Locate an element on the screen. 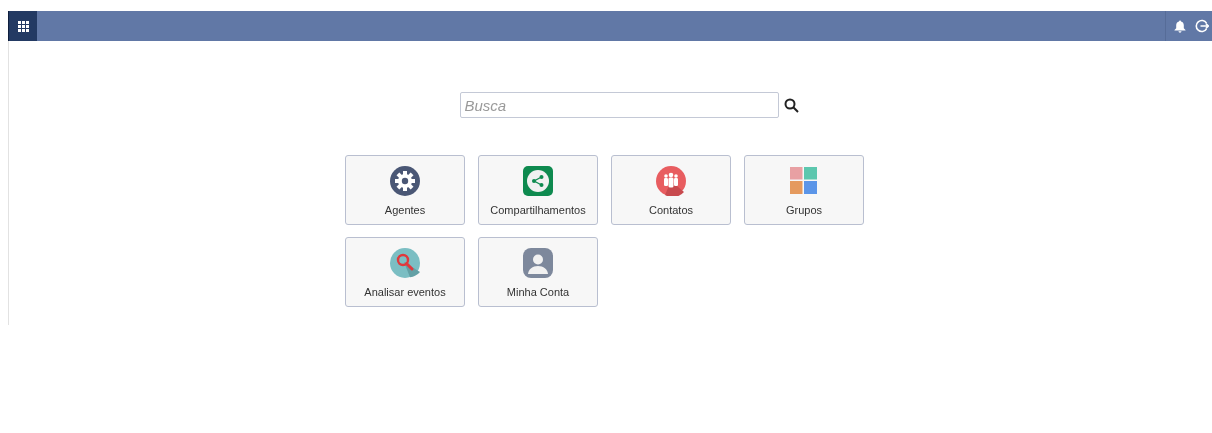 The width and height of the screenshot is (1212, 433). logout-button is located at coordinates (1202, 26).